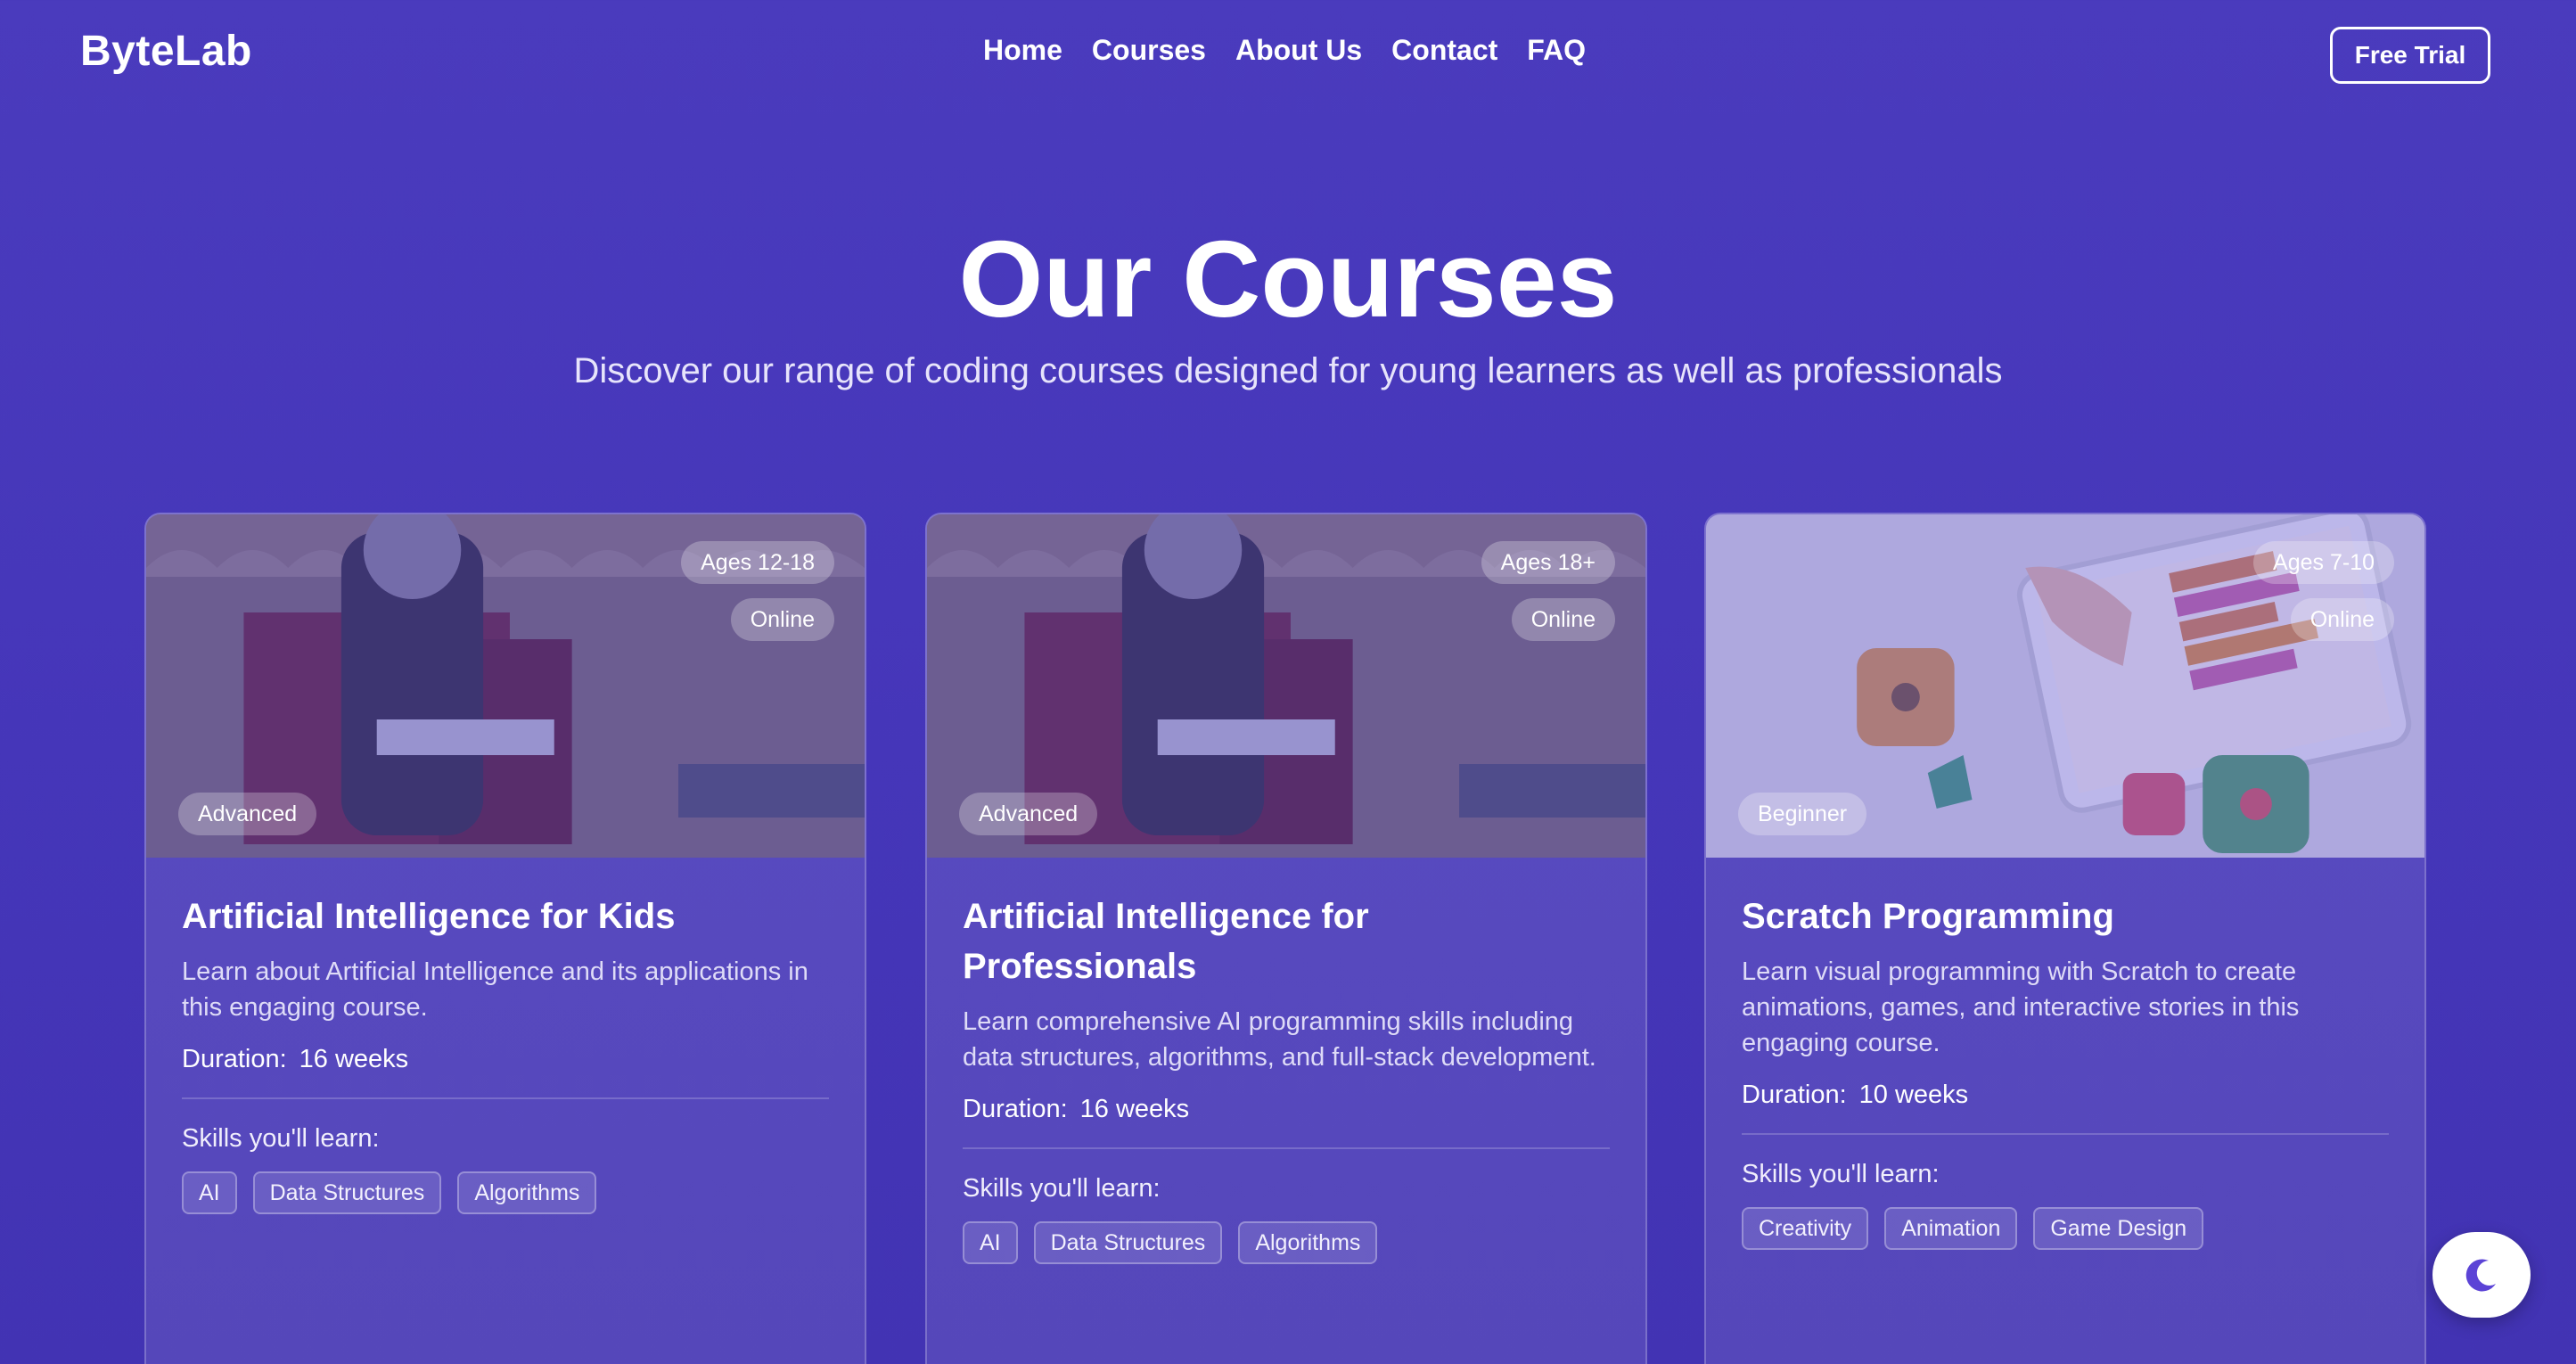 The height and width of the screenshot is (1364, 2576). Describe the element at coordinates (1914, 1095) in the screenshot. I see `duration-value: 10 weeks` at that location.